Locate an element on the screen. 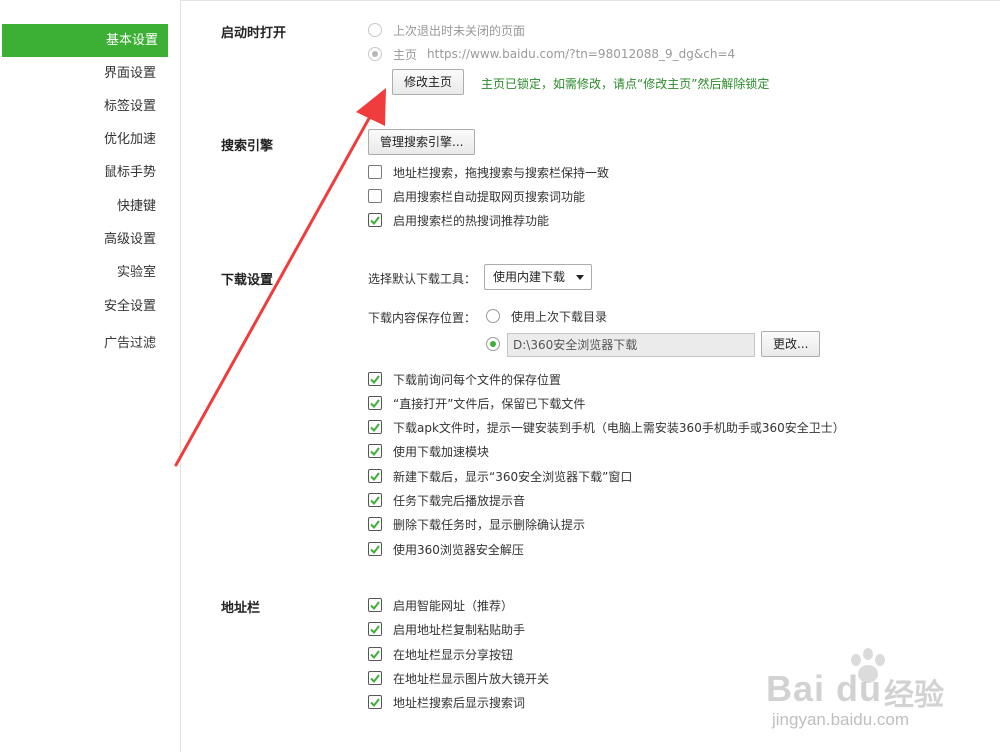 This screenshot has width=1000, height=752. sidebar-item-lab: 实验室 is located at coordinates (90, 272).